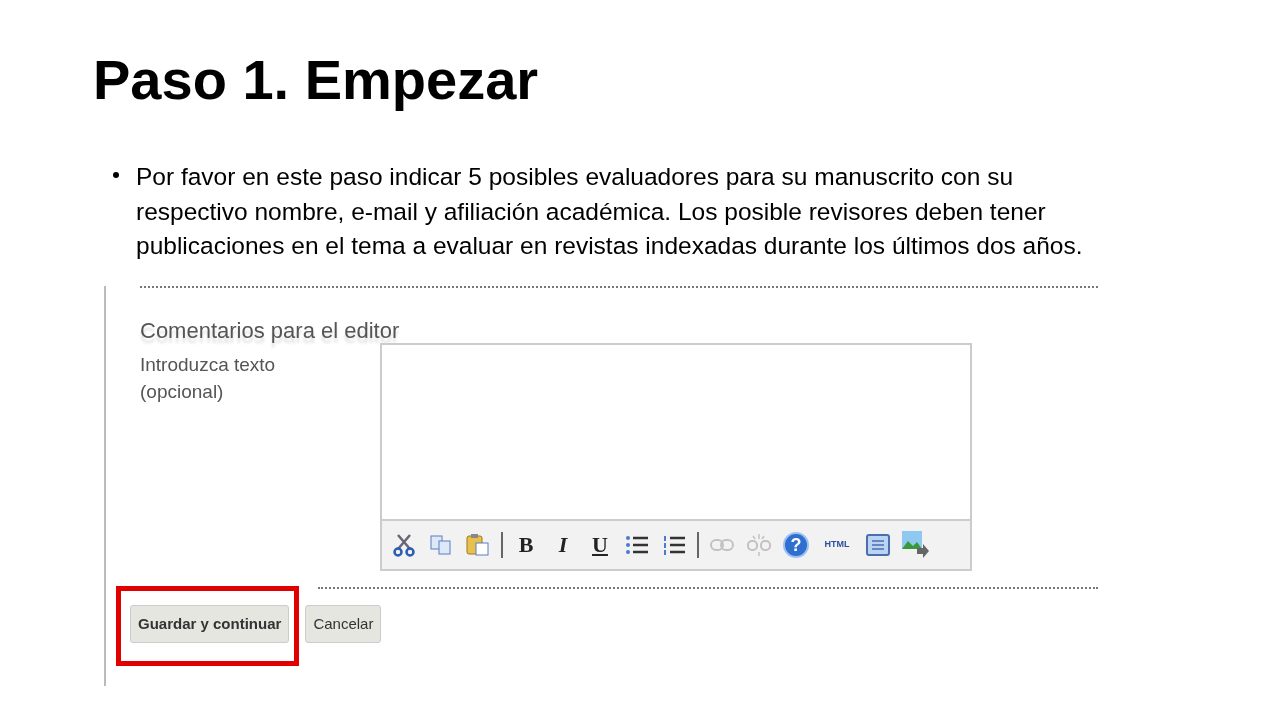  Describe the element at coordinates (563, 544) in the screenshot. I see `italic-button: I` at that location.